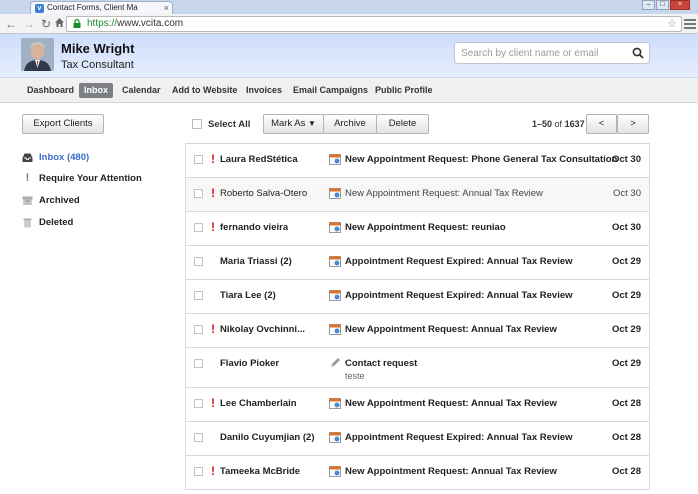  What do you see at coordinates (258, 403) in the screenshot?
I see `message-sender: Lee Chamberlain` at bounding box center [258, 403].